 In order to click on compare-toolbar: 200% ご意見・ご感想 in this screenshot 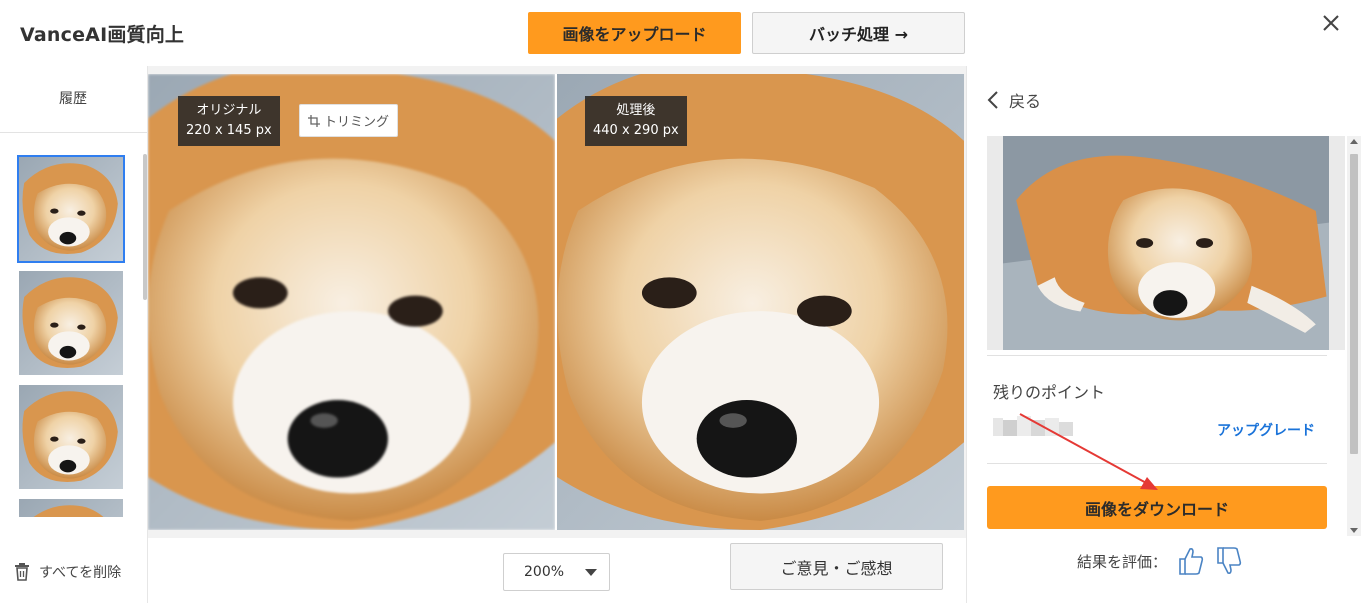, I will do `click(557, 570)`.